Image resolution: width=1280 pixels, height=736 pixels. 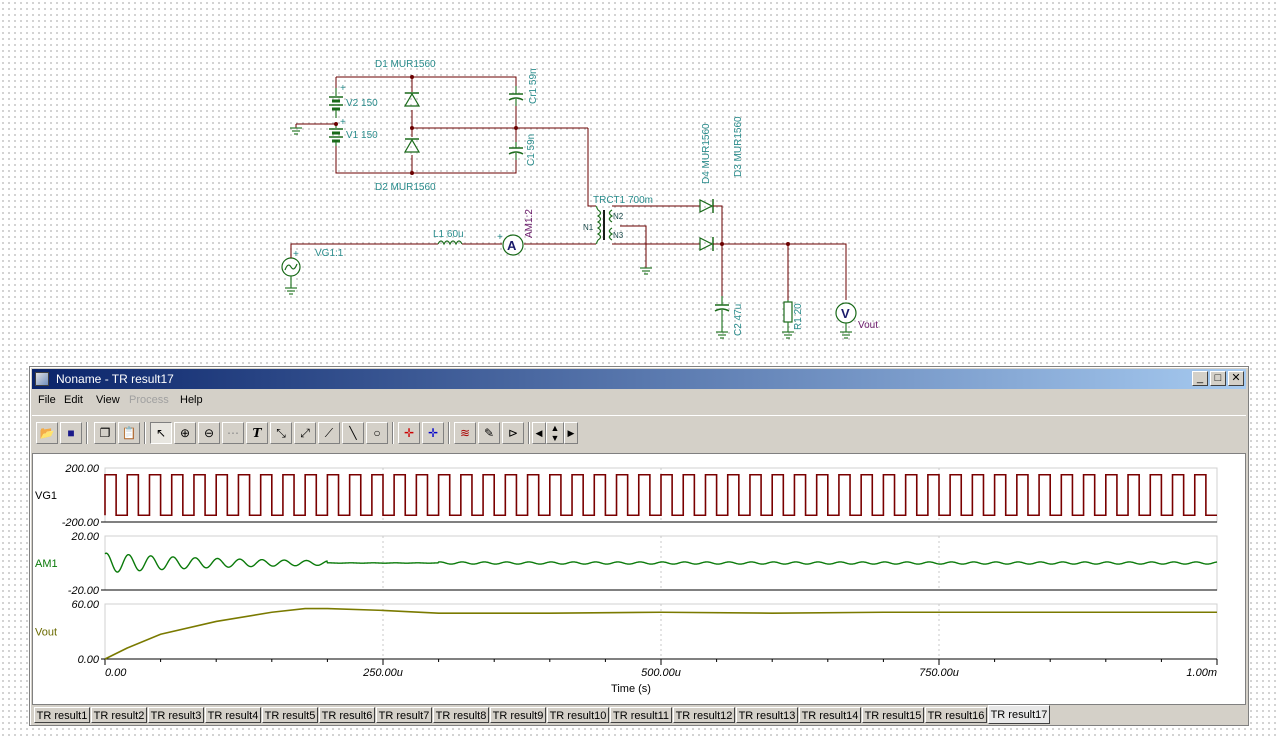 I want to click on tab-tr-result-9: TR result9, so click(x=518, y=715).